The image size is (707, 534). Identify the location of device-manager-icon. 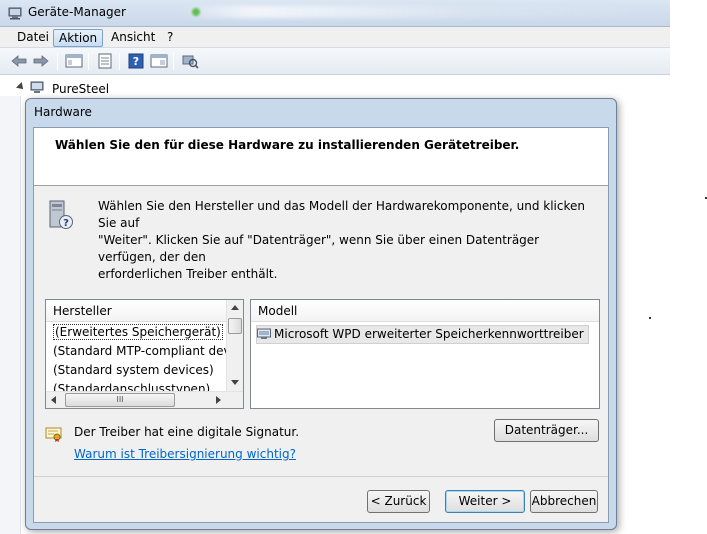
(15, 13).